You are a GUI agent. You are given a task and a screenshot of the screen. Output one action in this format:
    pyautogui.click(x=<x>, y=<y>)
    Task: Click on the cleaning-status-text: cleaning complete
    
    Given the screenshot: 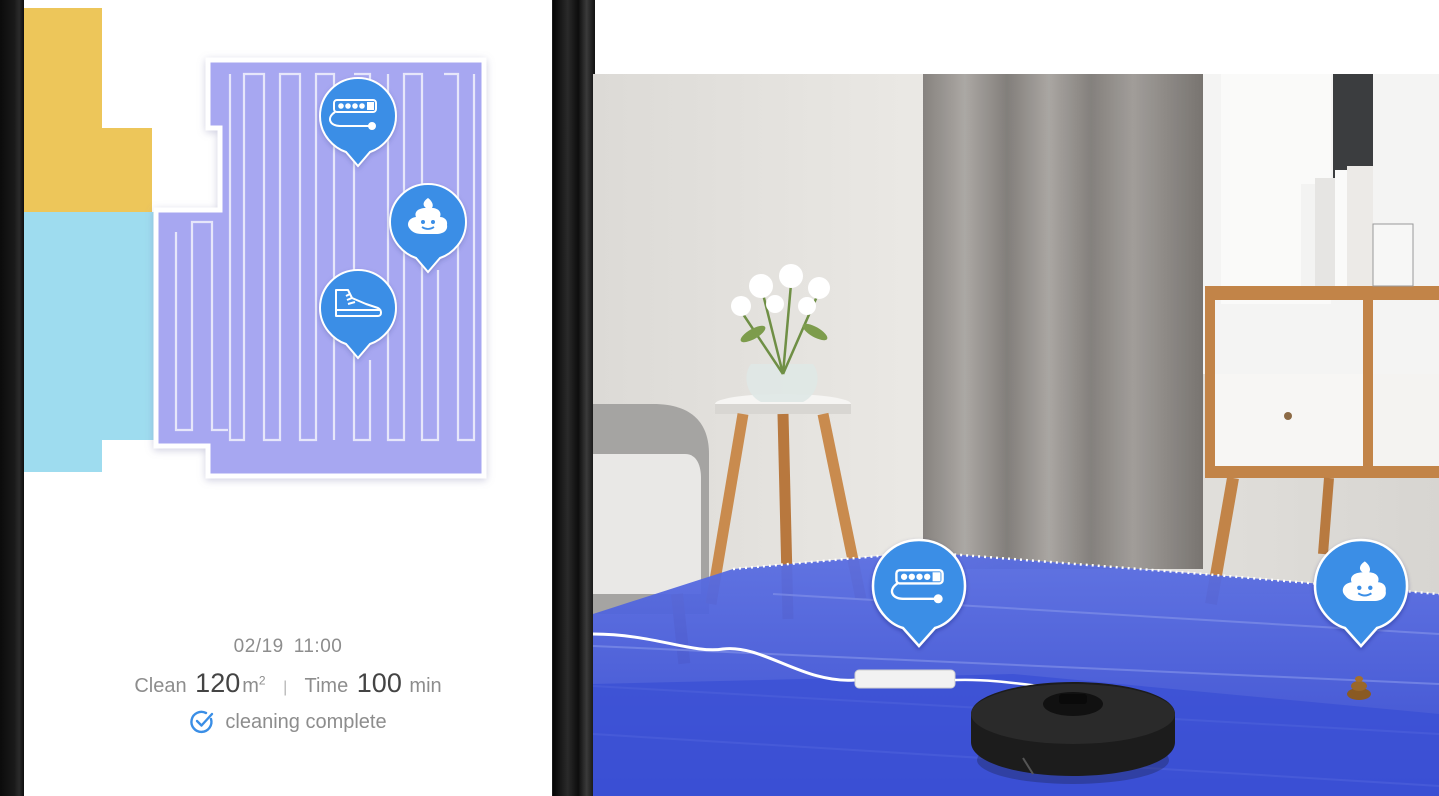 What is the action you would take?
    pyautogui.click(x=306, y=721)
    